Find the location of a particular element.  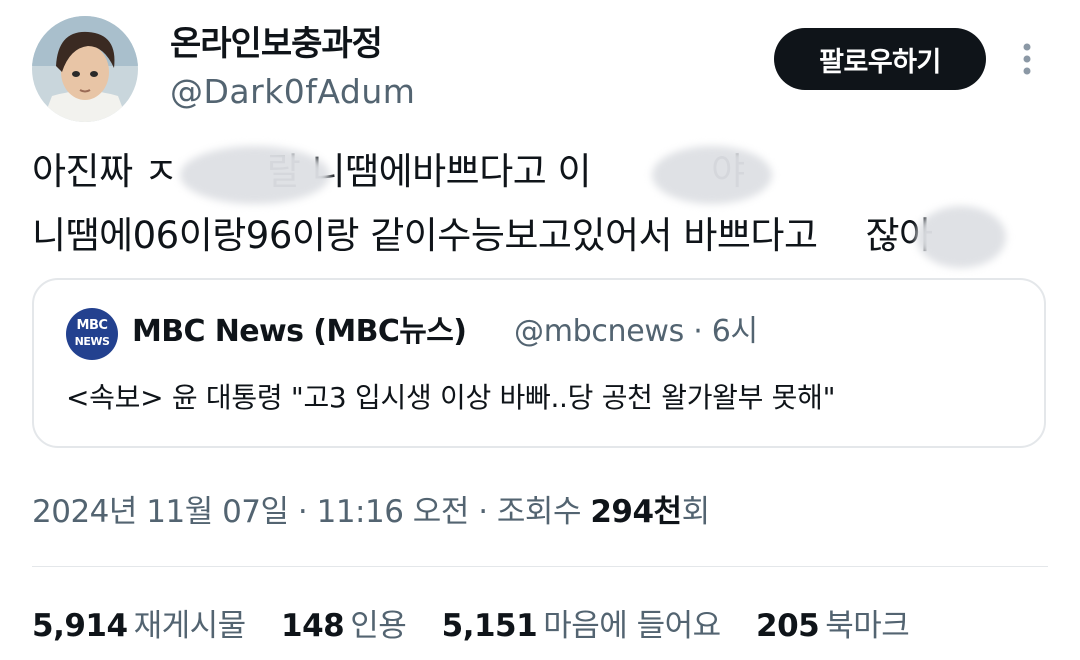

tweet-line-2: 니땜에06이랑96이랑 같이수능보고있어서 바쁘다고 잖아 is located at coordinates (547, 236).